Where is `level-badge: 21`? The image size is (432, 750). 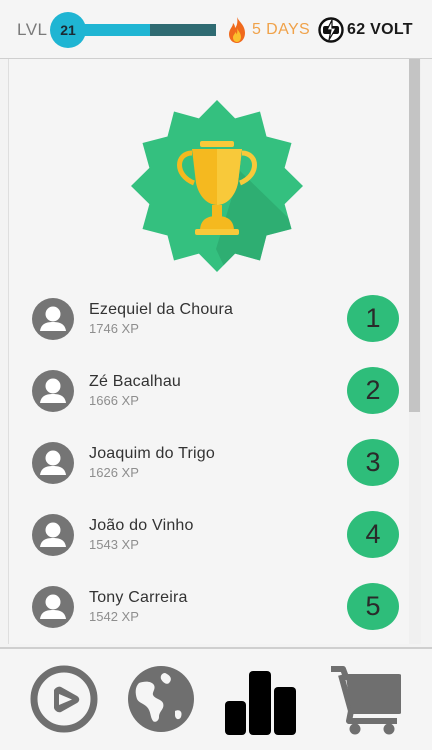
level-badge: 21 is located at coordinates (68, 30).